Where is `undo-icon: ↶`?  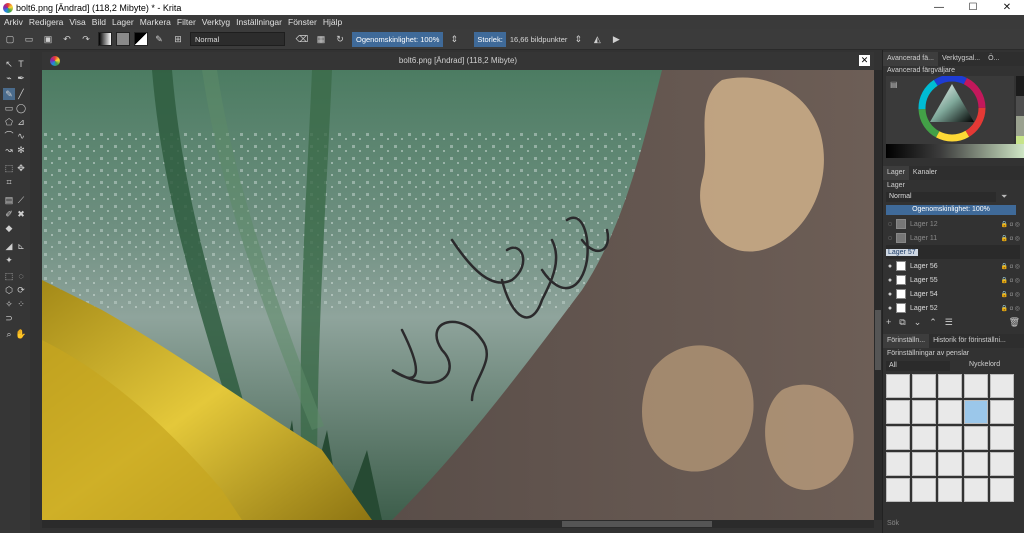 undo-icon: ↶ is located at coordinates (67, 39).